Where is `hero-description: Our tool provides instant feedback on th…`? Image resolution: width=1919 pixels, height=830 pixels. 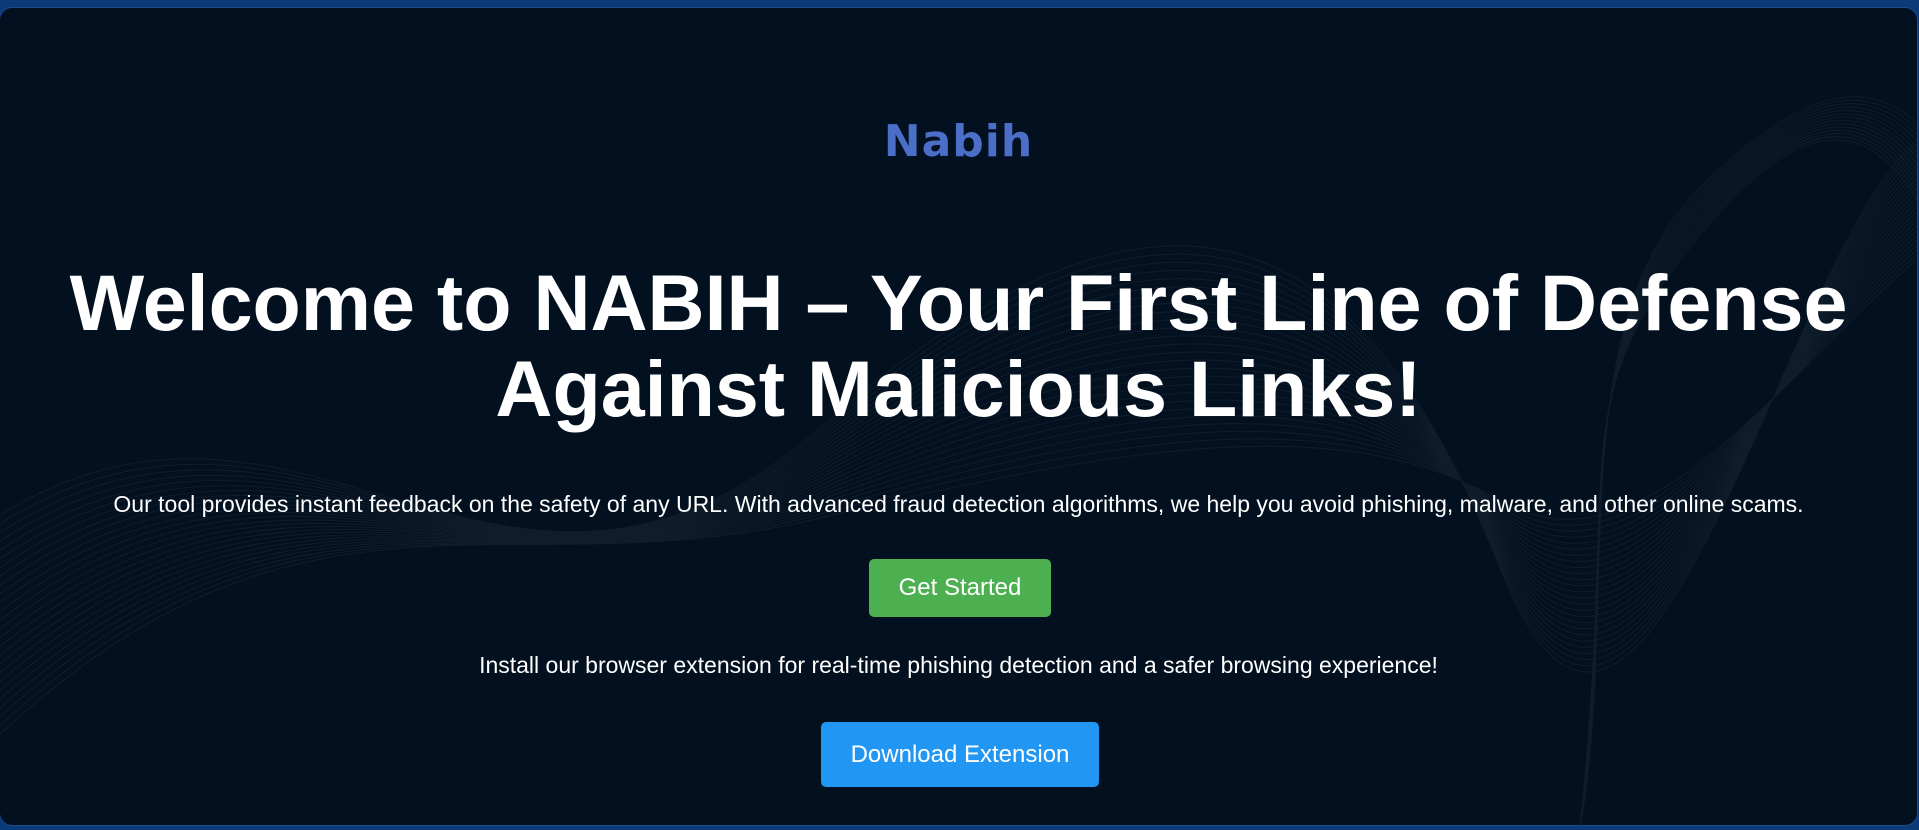
hero-description: Our tool provides instant feedback on th… is located at coordinates (958, 504).